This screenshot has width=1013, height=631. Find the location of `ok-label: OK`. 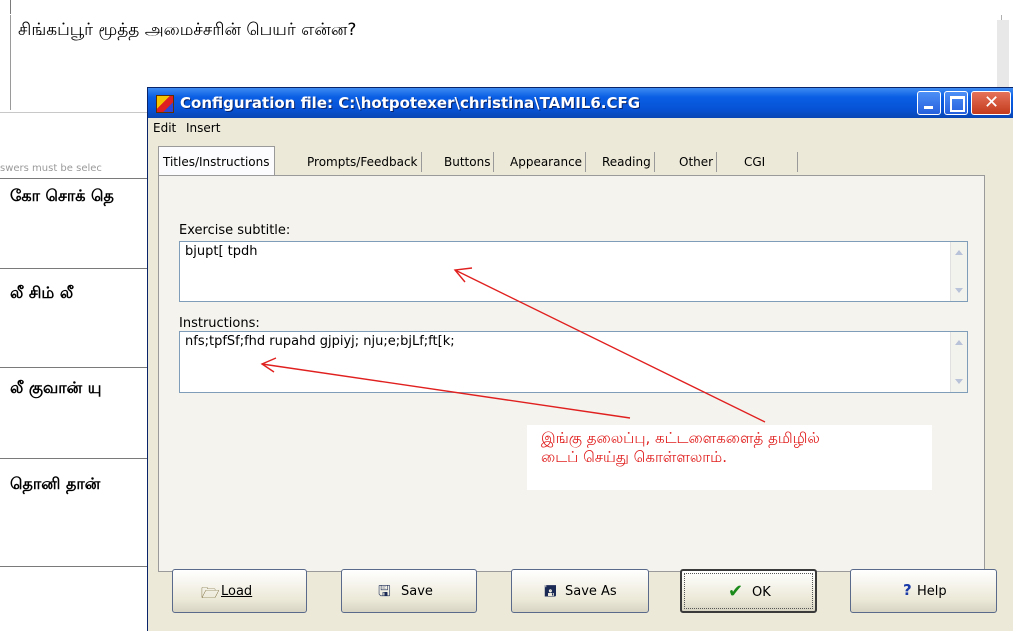

ok-label: OK is located at coordinates (761, 592).